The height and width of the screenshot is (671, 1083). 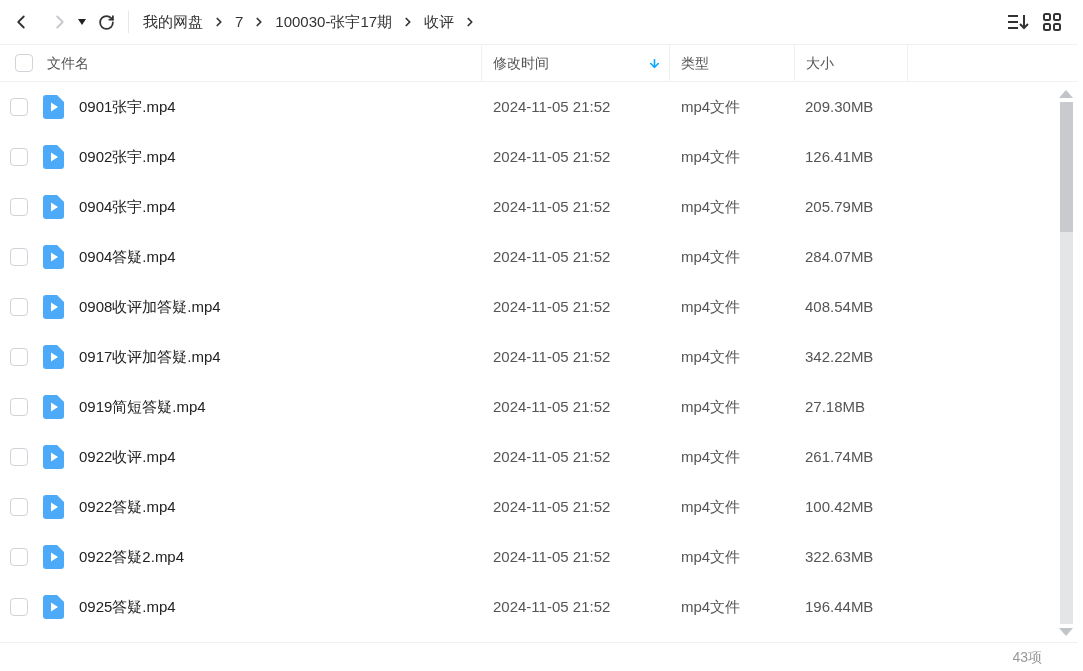 I want to click on file-row: 0919简短答疑.mp4 2024-11-05 21:52 mp4文件 27.18MB, so click(x=528, y=407).